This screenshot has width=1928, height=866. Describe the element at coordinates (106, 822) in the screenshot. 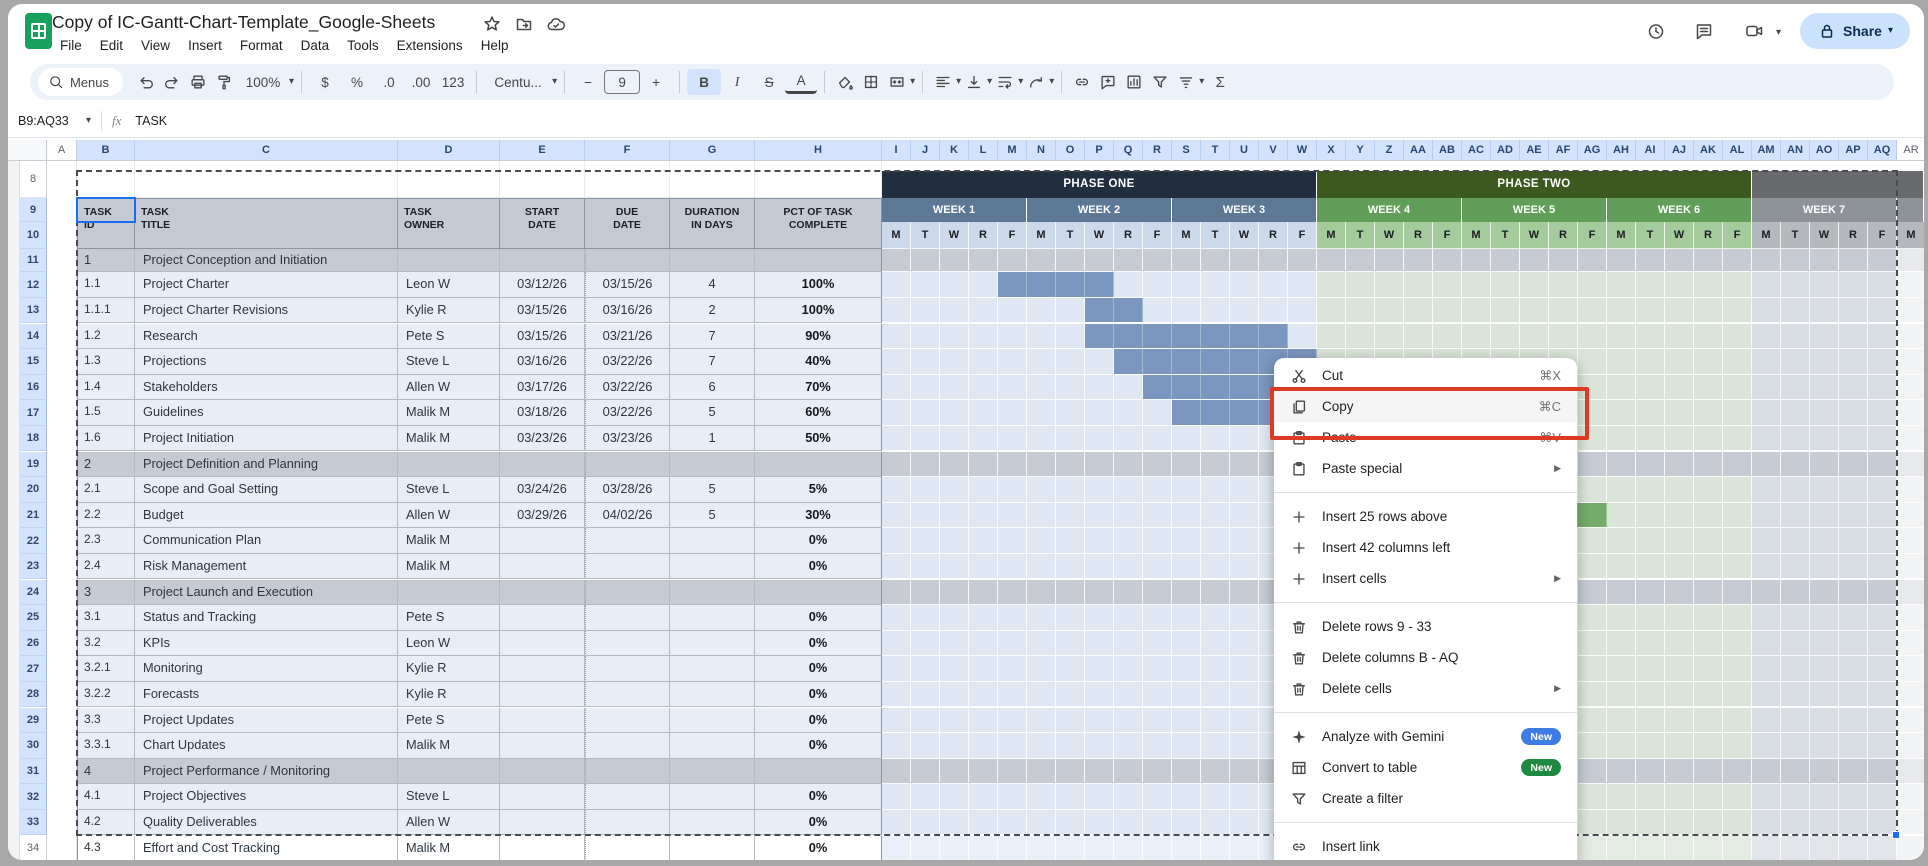

I see `table-cell-B33: 4.2` at that location.